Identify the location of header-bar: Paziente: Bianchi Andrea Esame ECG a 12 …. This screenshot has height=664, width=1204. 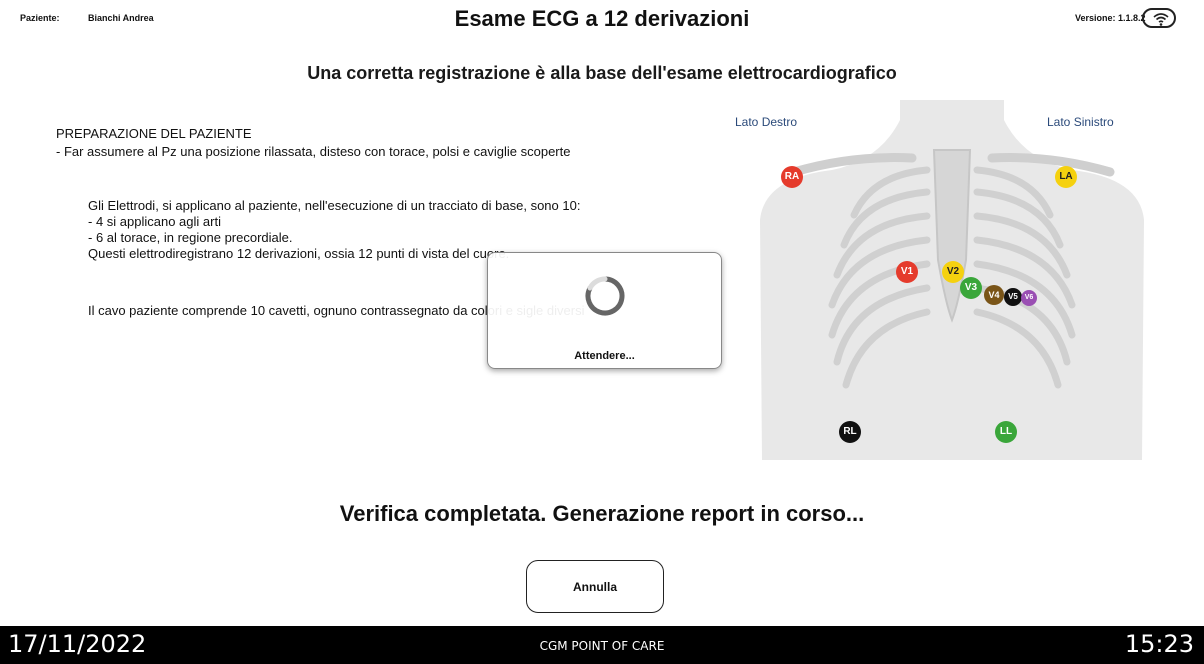
(602, 22).